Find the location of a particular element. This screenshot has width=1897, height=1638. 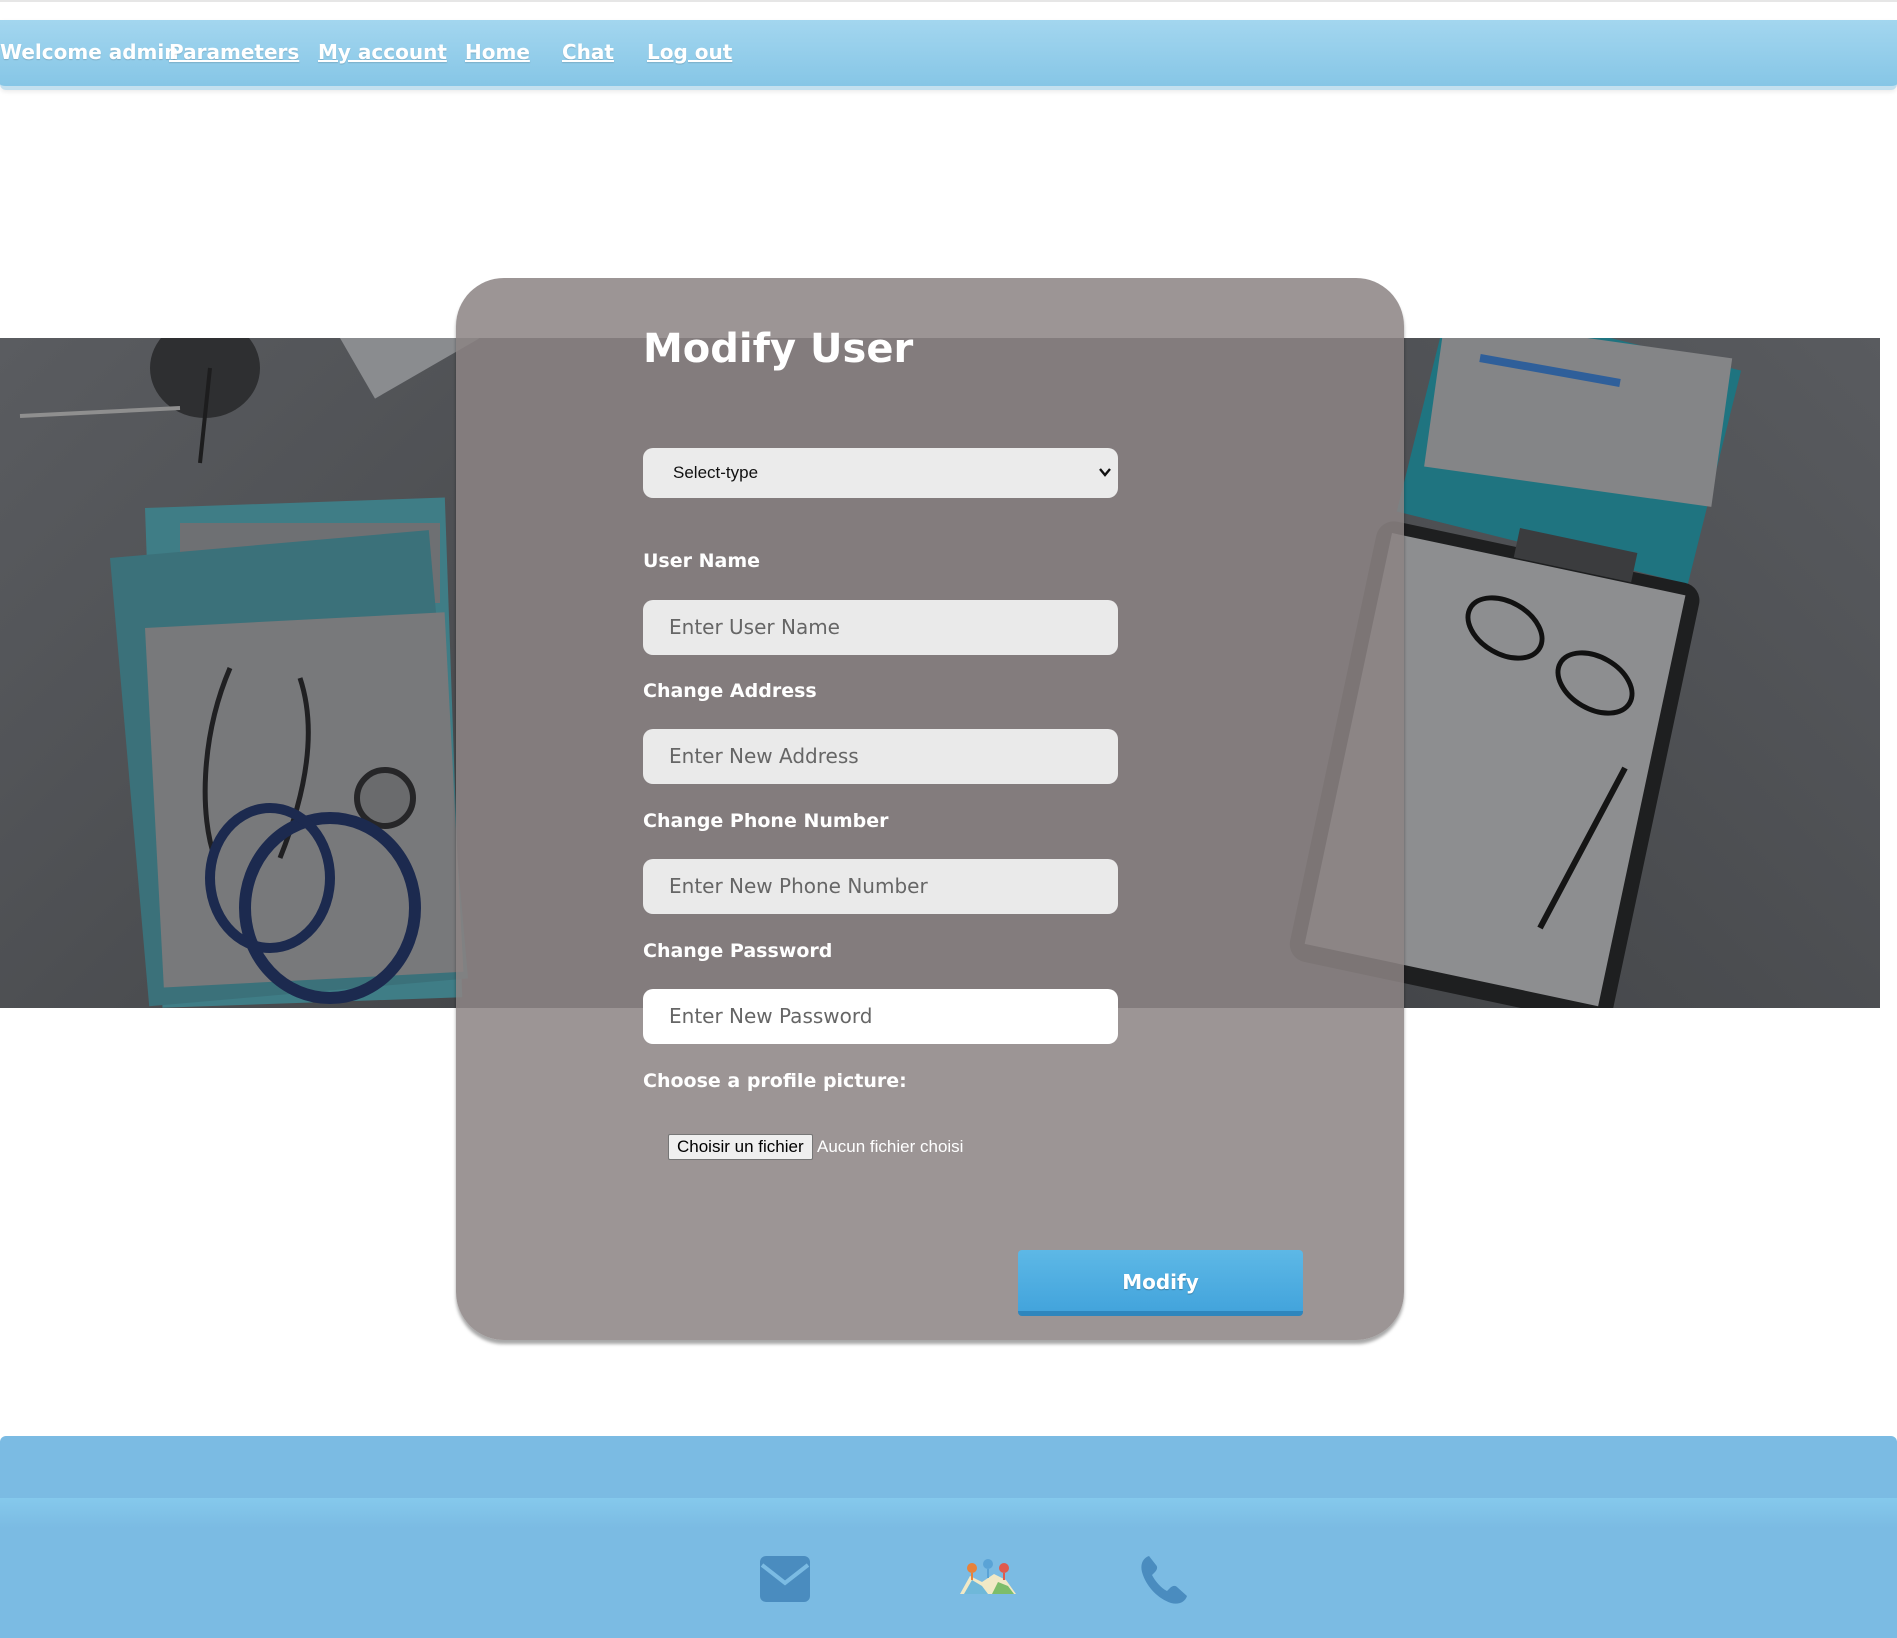

footer-band is located at coordinates (948, 1513).